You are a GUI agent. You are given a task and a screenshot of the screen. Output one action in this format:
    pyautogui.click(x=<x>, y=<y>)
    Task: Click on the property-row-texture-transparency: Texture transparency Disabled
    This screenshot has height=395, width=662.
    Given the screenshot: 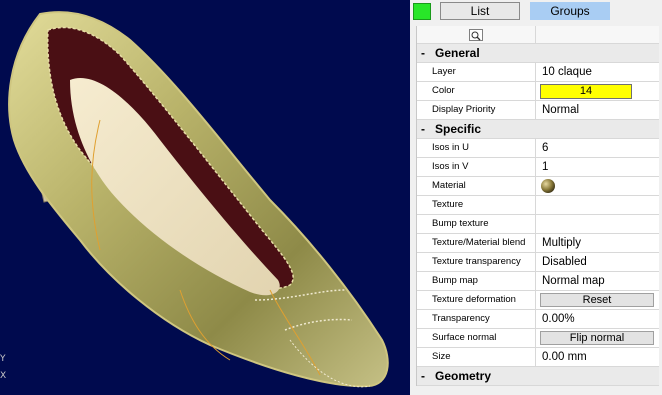 What is the action you would take?
    pyautogui.click(x=538, y=262)
    